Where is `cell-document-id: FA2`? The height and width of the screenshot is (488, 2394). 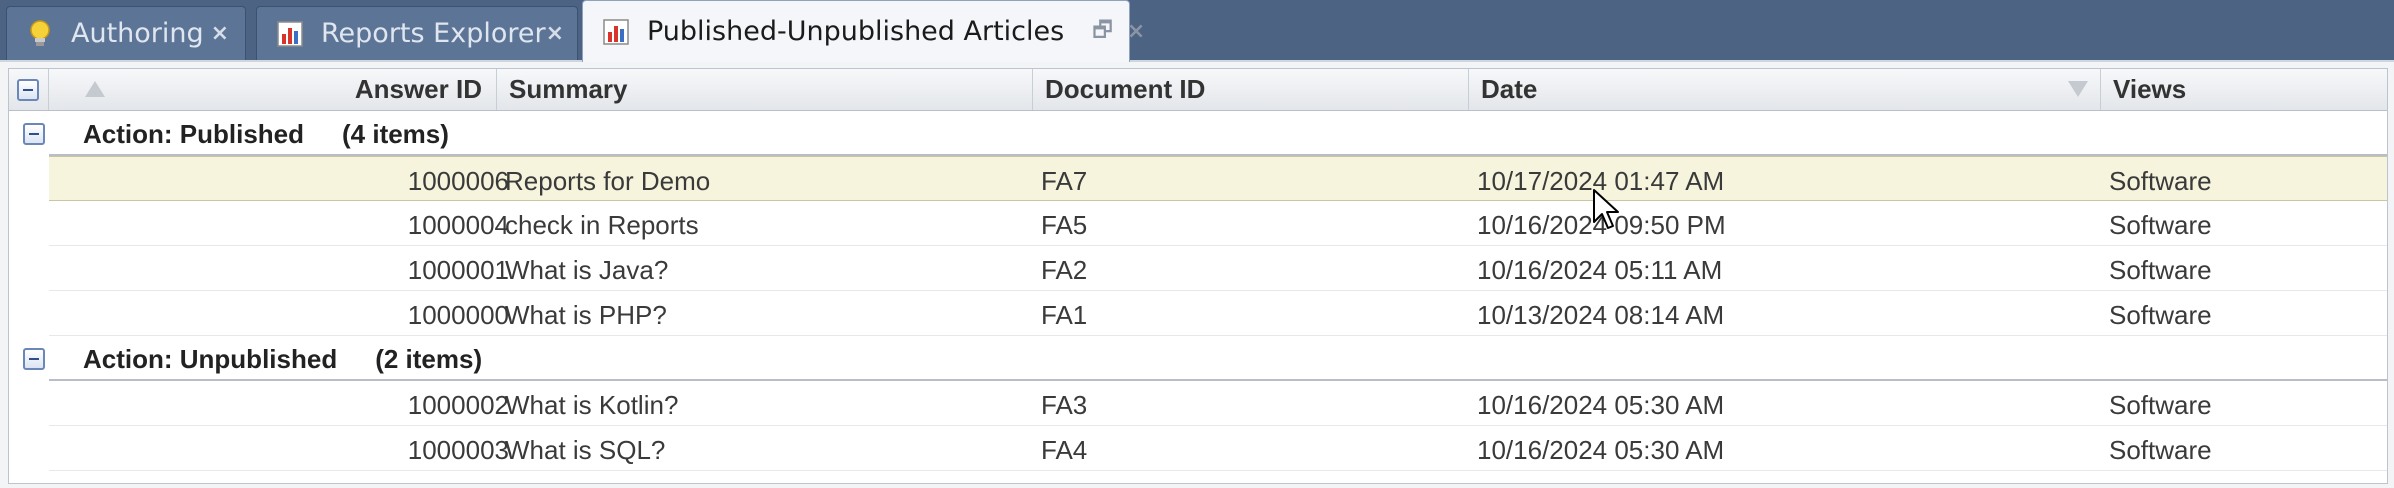
cell-document-id: FA2 is located at coordinates (1064, 270).